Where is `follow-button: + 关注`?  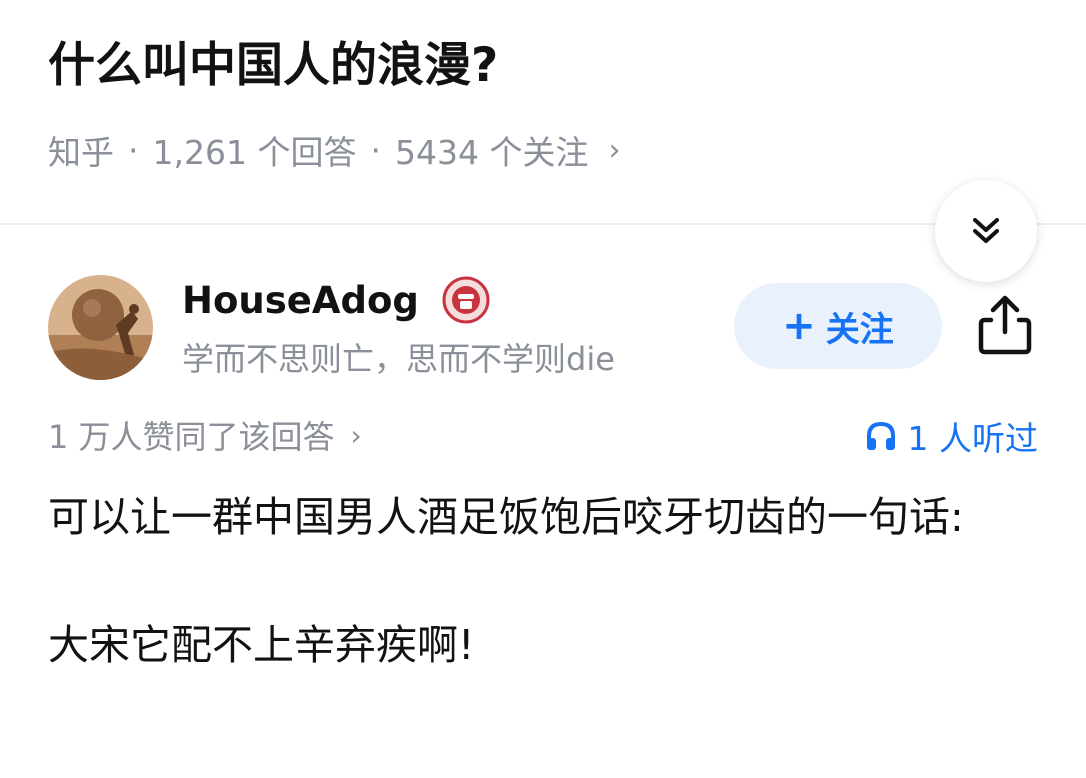
follow-button: + 关注 is located at coordinates (838, 326).